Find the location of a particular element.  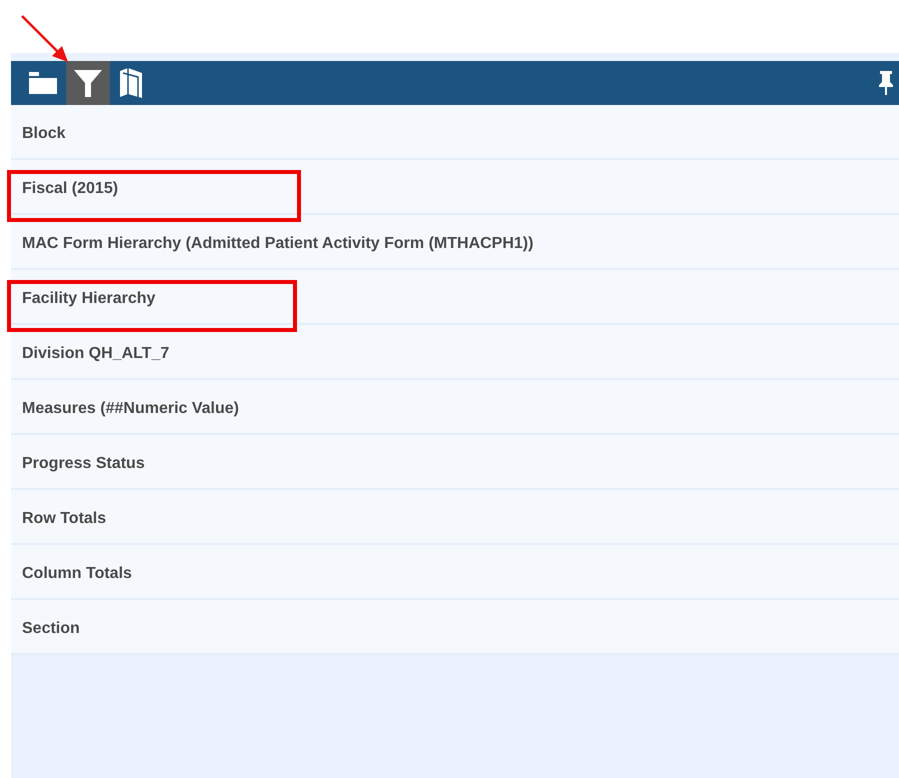

book-icon is located at coordinates (131, 83).